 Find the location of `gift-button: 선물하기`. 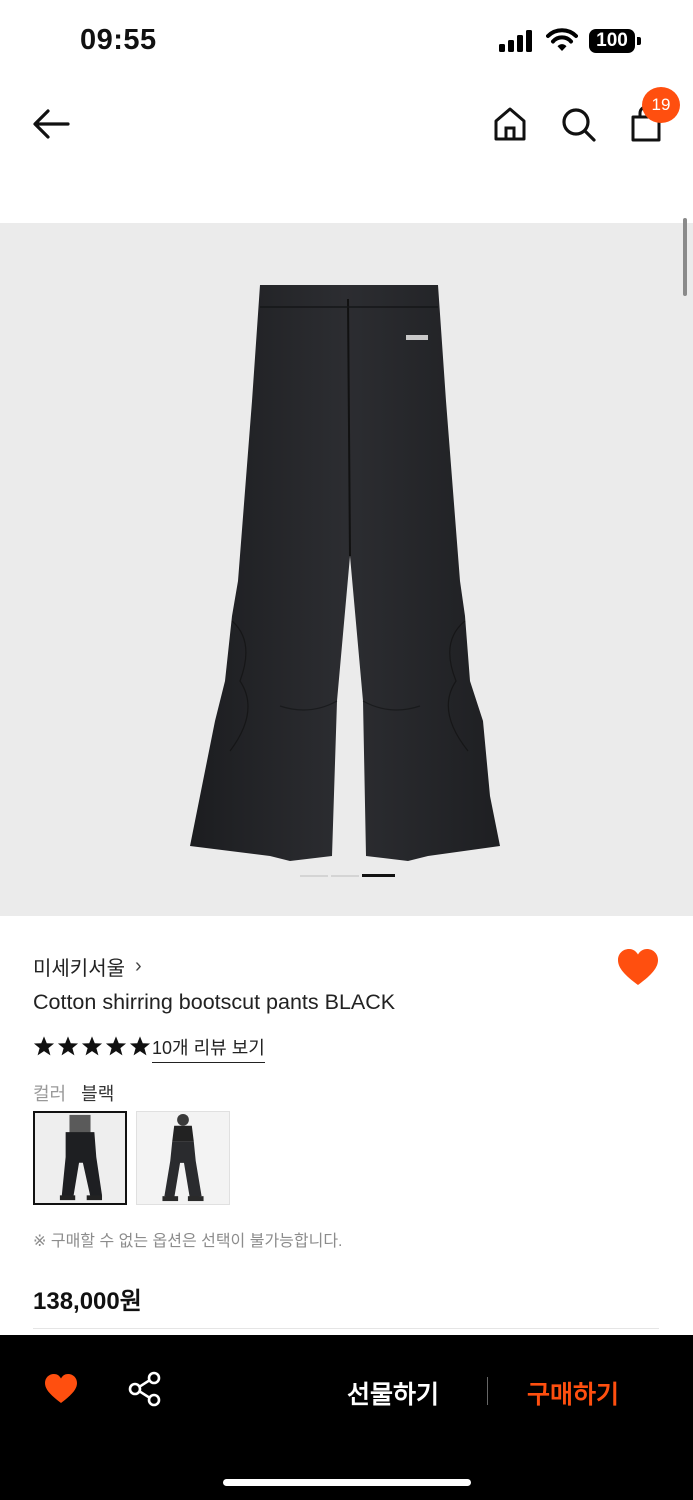

gift-button: 선물하기 is located at coordinates (393, 1393).